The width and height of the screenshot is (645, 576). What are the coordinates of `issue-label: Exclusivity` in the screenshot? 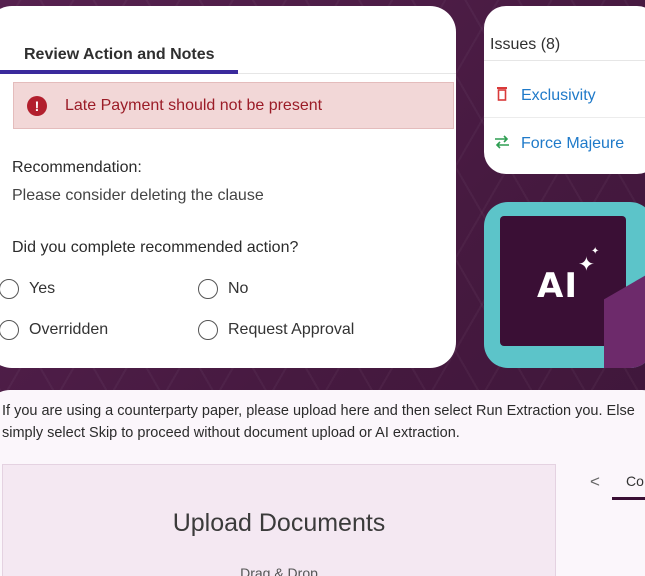 It's located at (558, 95).